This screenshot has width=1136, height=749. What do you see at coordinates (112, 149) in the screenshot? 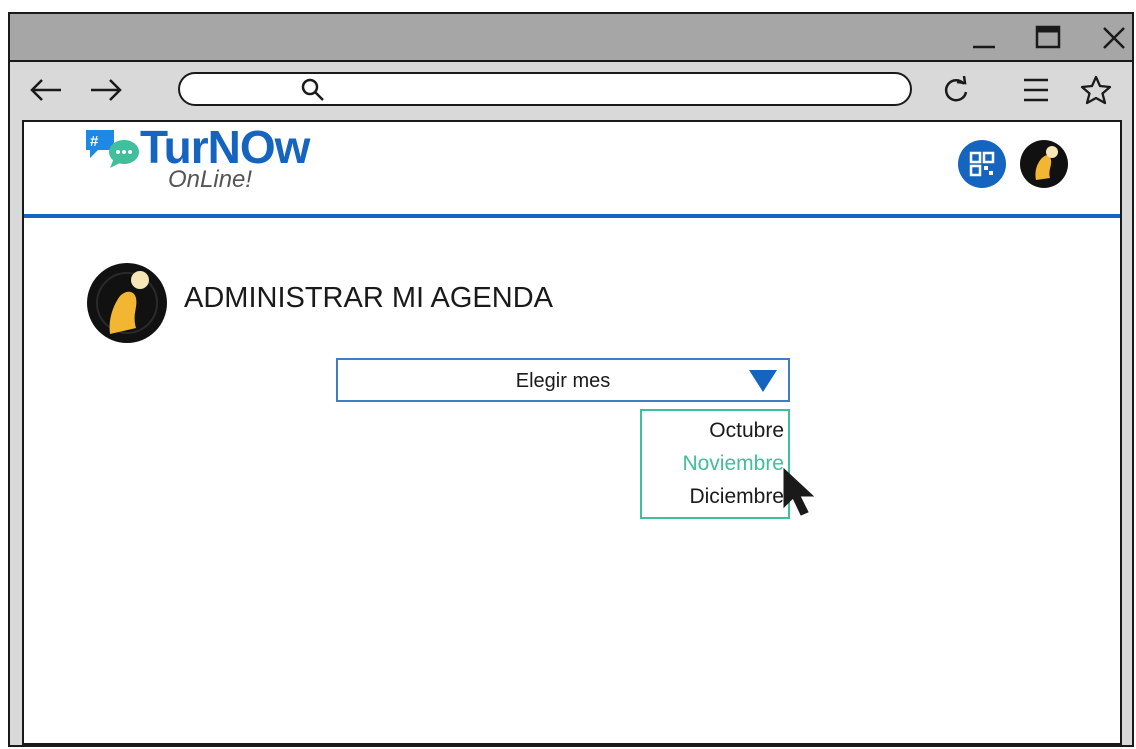
I see `chat-bubbles-icon: #` at bounding box center [112, 149].